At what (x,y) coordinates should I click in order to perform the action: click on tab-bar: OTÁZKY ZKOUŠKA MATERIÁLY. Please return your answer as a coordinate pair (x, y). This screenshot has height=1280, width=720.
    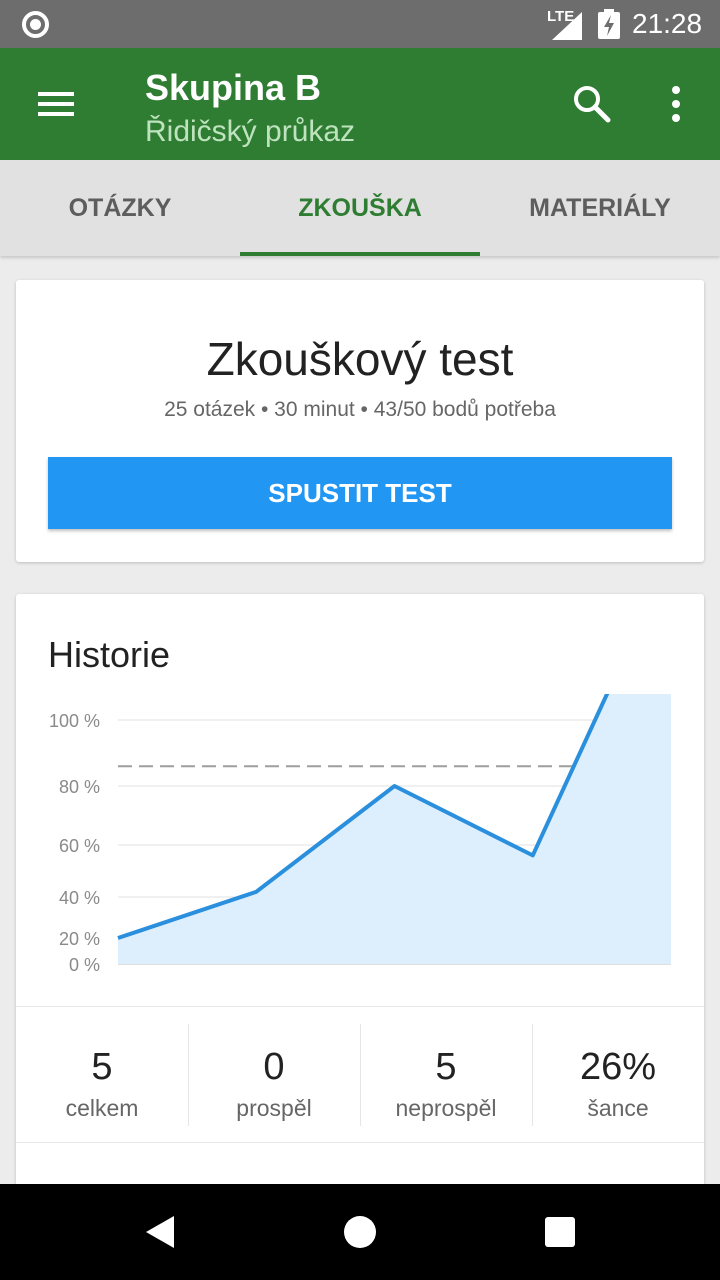
    Looking at the image, I should click on (360, 208).